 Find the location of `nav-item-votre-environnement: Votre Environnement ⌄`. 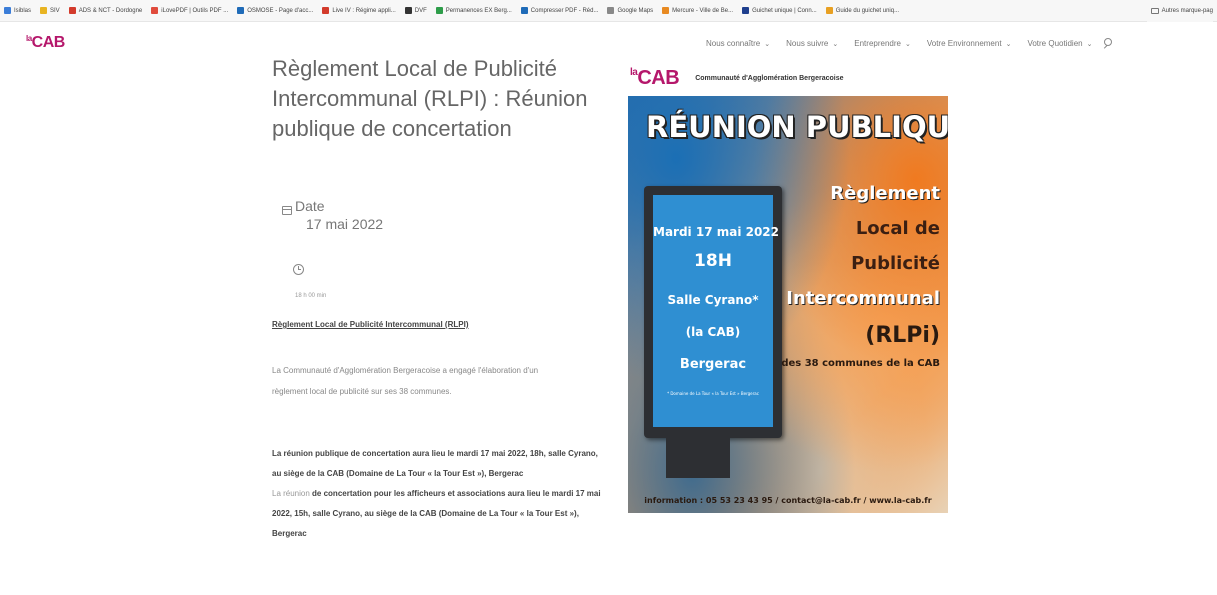

nav-item-votre-environnement: Votre Environnement ⌄ is located at coordinates (969, 43).